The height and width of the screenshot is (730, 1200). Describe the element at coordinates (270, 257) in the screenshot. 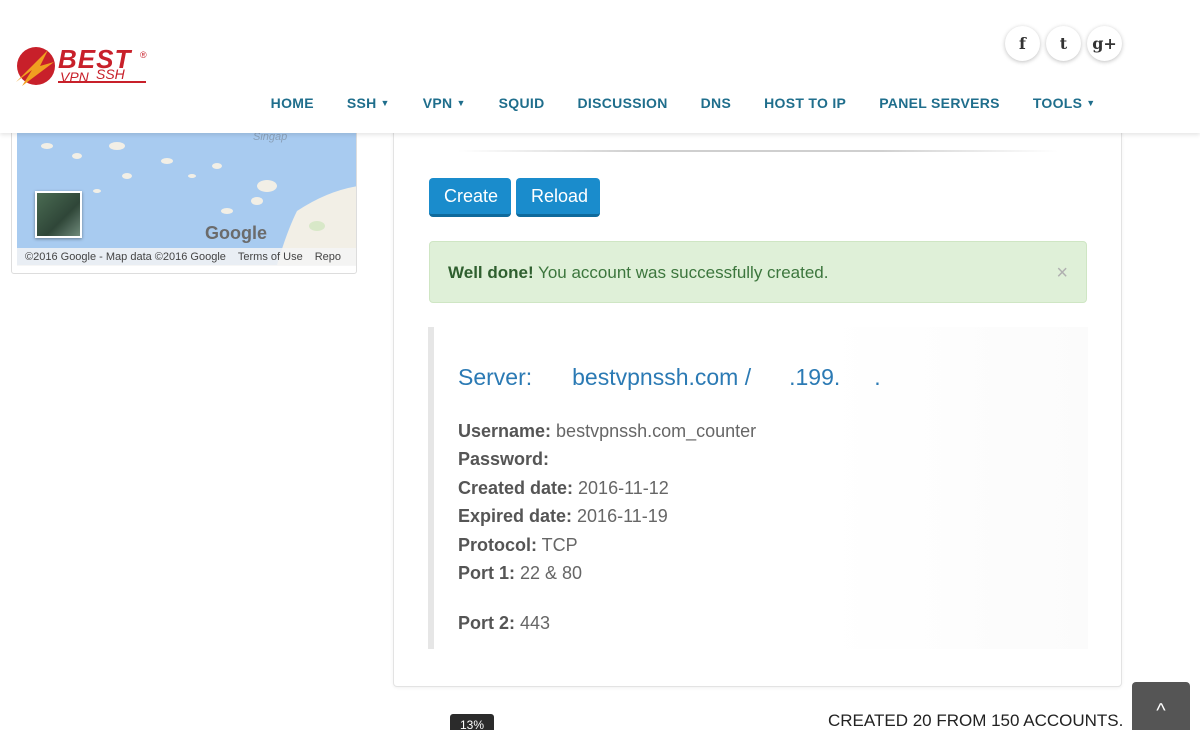

I see `map-terms-link: Terms of Use` at that location.